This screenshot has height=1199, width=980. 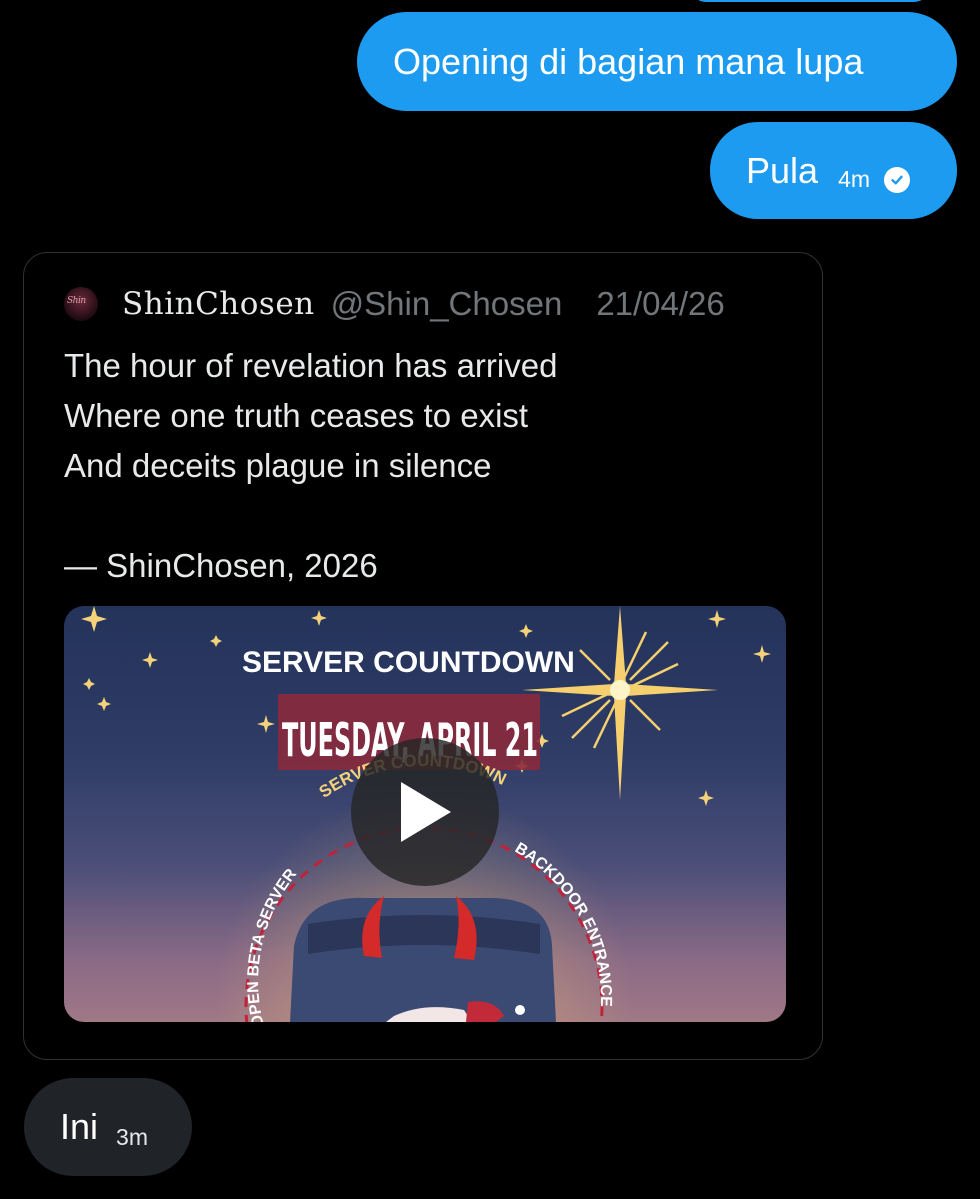 I want to click on poster-heading: SERVER COUNTDOWN, so click(x=408, y=662).